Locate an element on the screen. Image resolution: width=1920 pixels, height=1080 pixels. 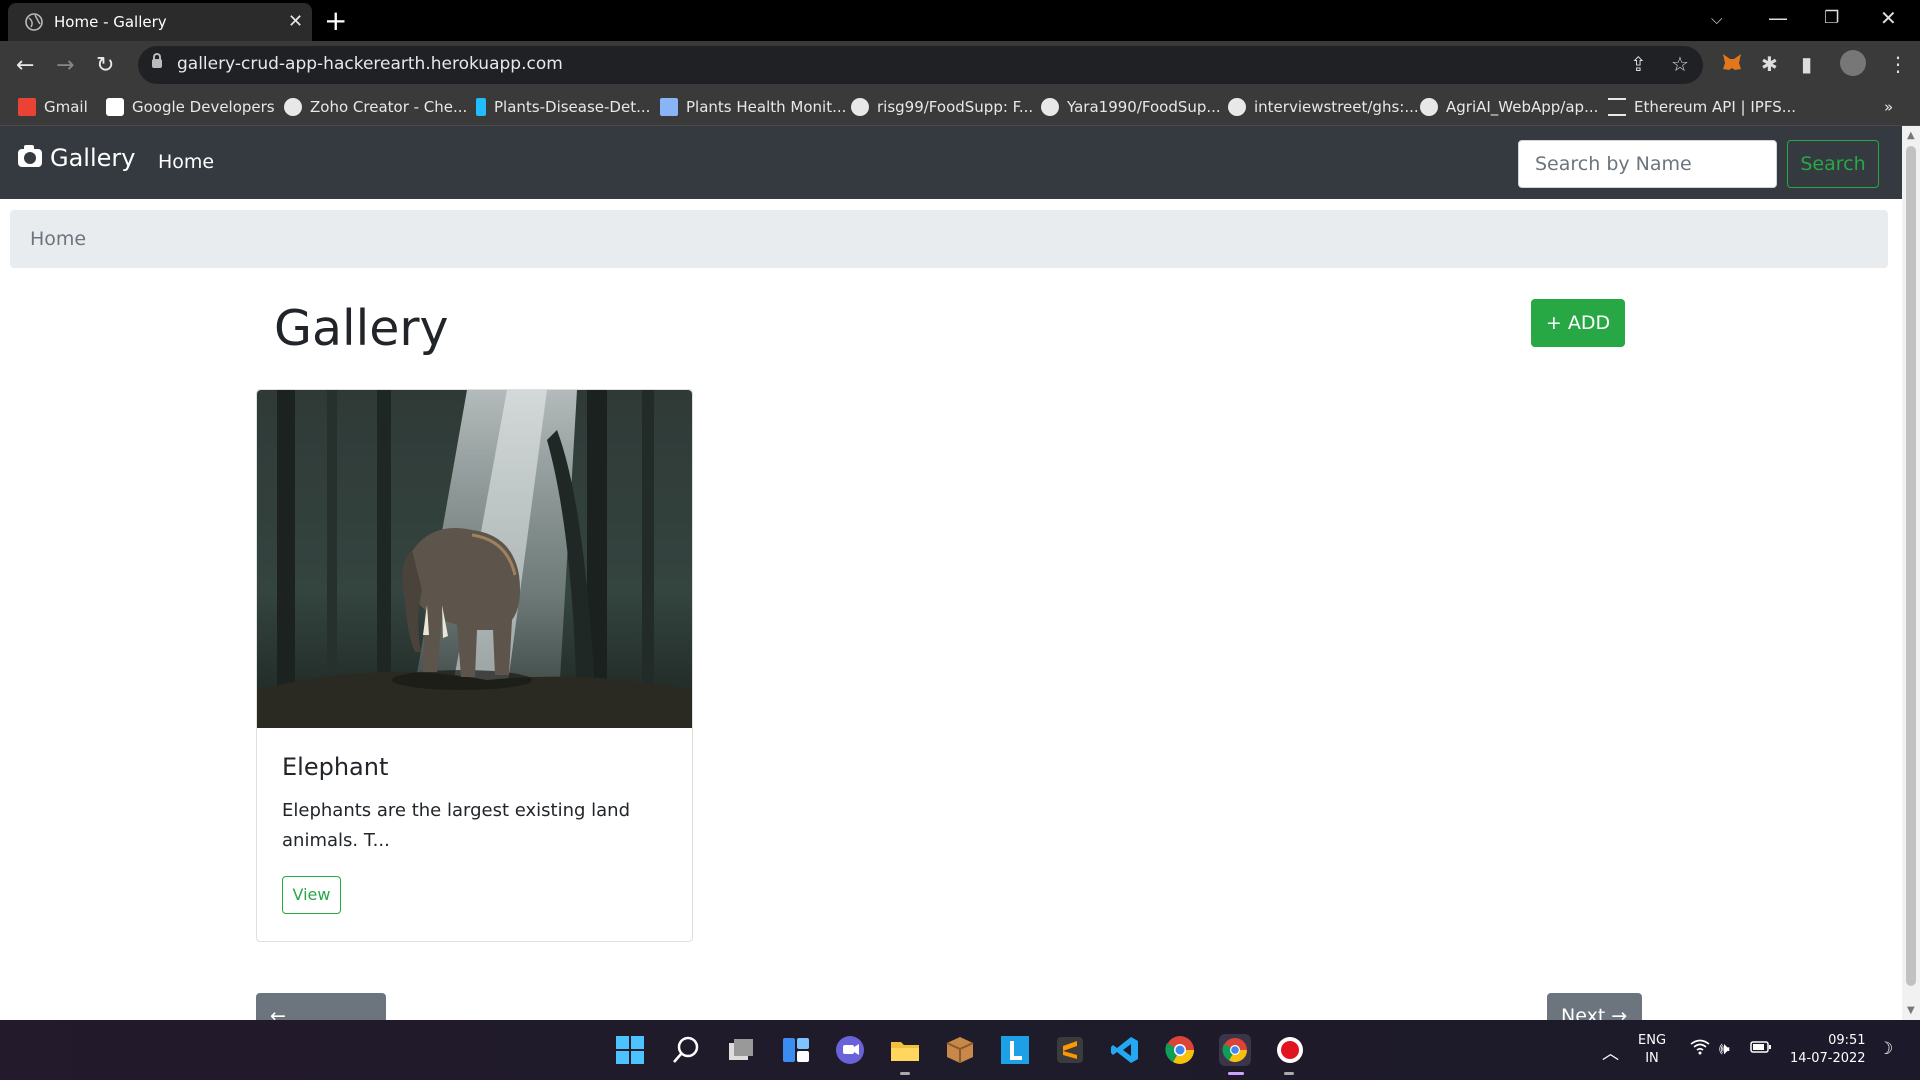
vscode-icon is located at coordinates (1125, 1050).